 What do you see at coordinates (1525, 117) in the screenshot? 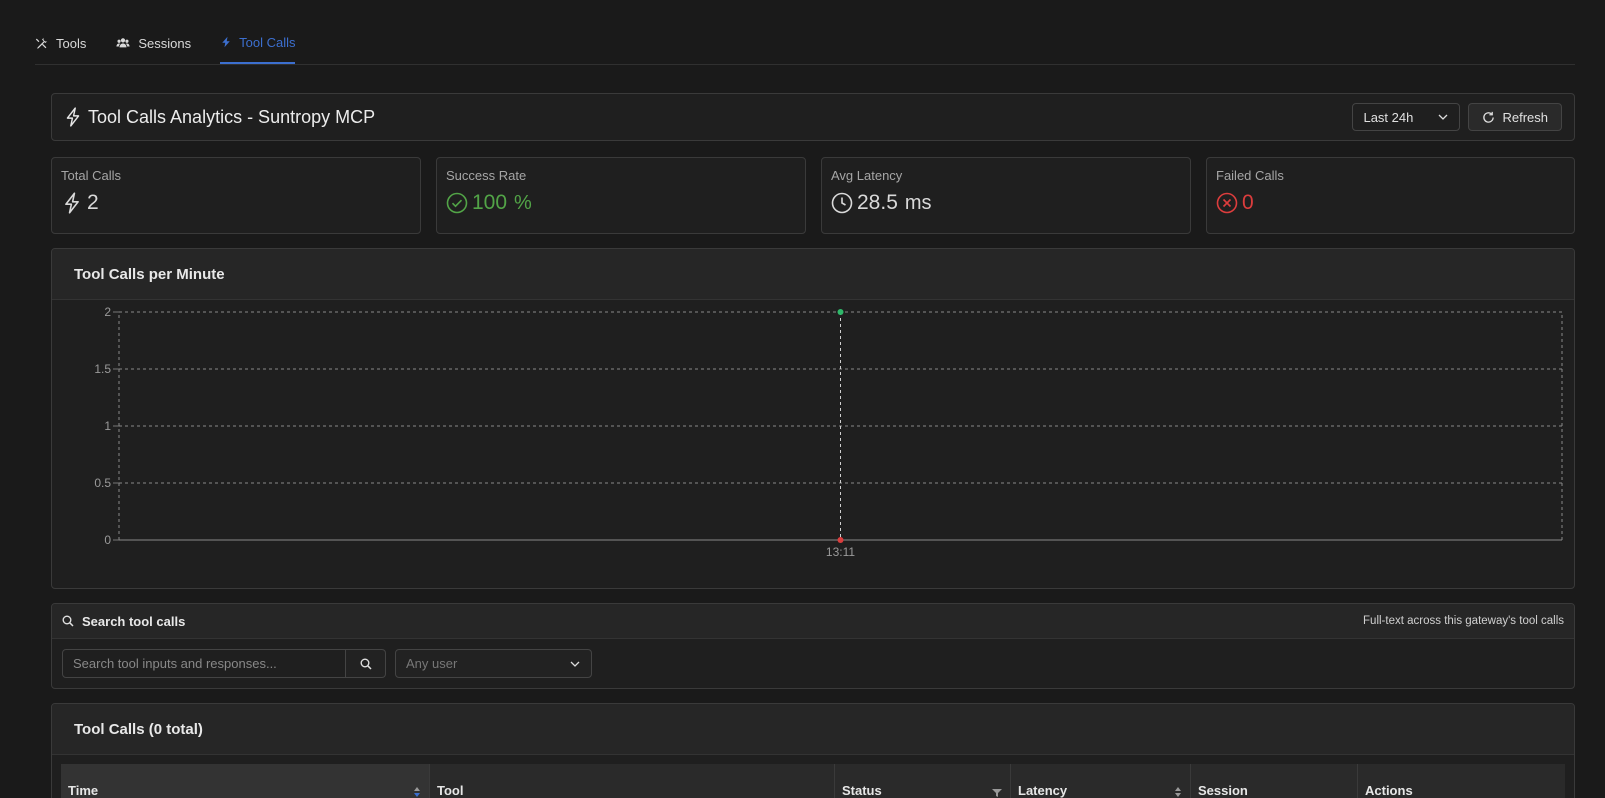
I see `refresh-label: Refresh` at bounding box center [1525, 117].